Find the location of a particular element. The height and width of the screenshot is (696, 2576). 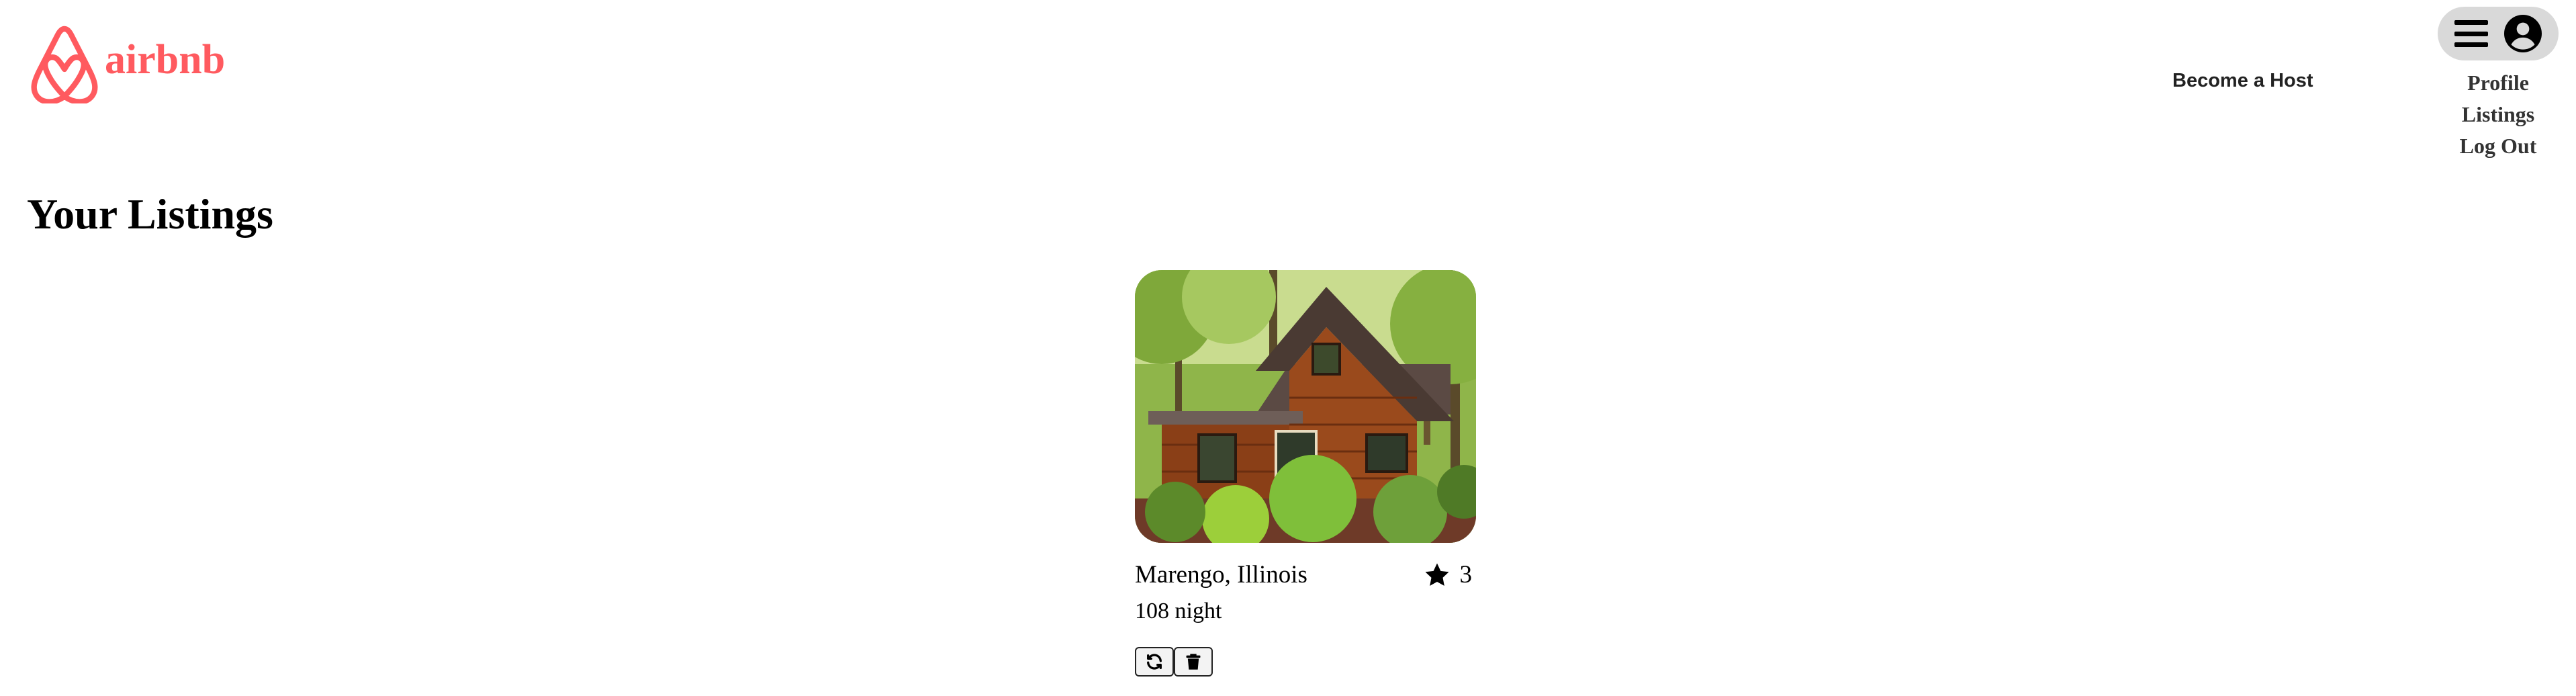

delete-listing-button is located at coordinates (1193, 662).